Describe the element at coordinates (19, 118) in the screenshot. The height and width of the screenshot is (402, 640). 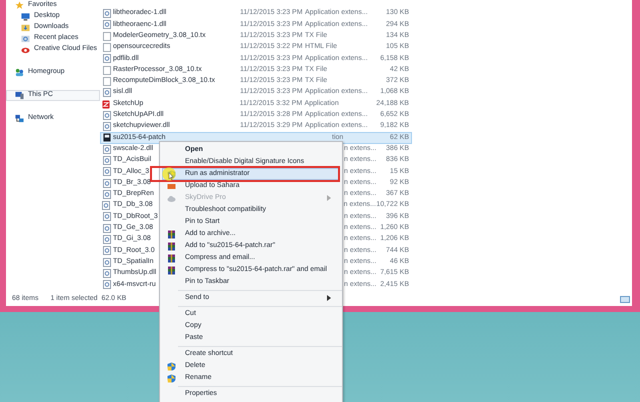
I see `network-icon` at that location.